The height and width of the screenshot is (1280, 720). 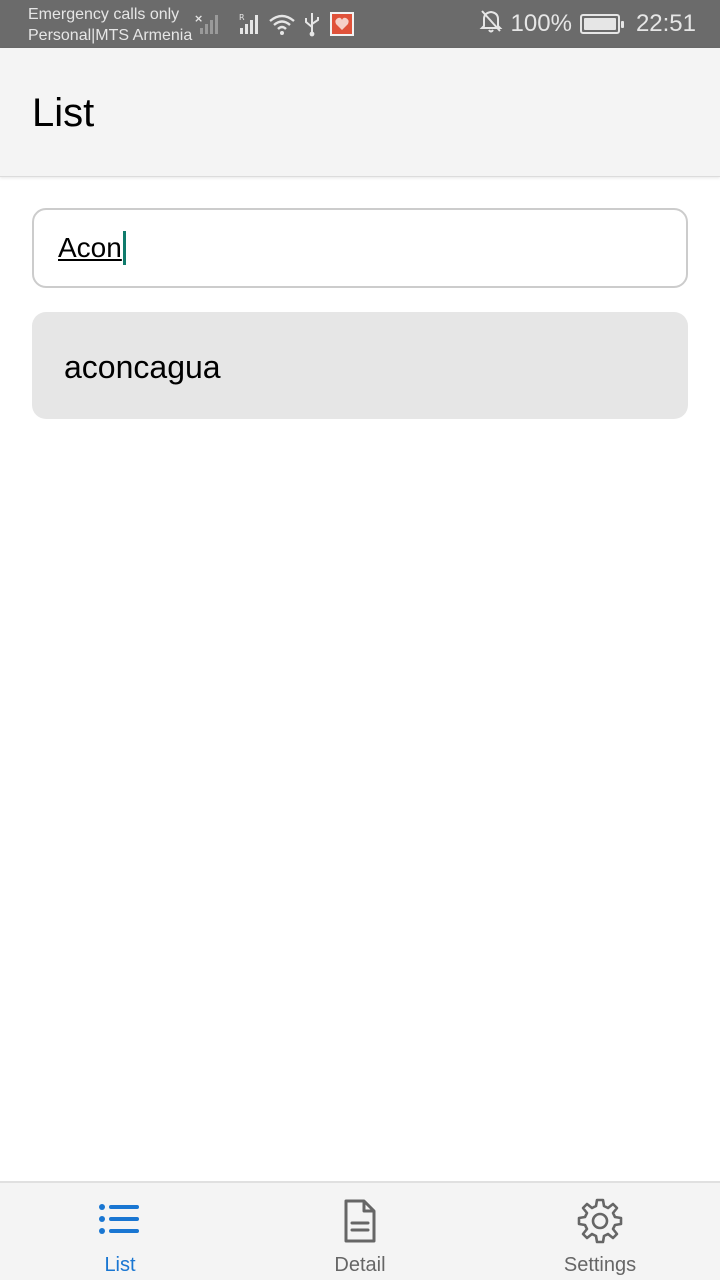 I want to click on wifi-icon, so click(x=282, y=24).